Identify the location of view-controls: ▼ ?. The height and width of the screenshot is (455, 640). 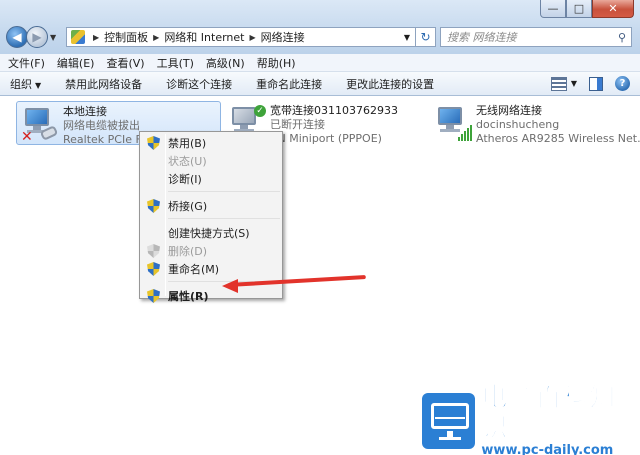
(590, 83).